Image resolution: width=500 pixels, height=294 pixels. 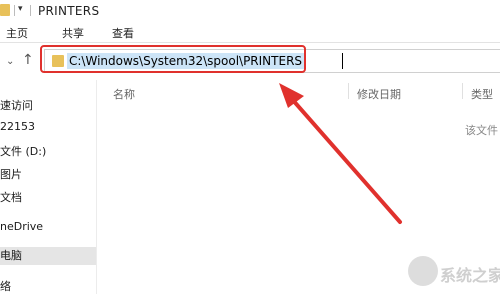 What do you see at coordinates (124, 94) in the screenshot?
I see `column-header-name: 名称` at bounding box center [124, 94].